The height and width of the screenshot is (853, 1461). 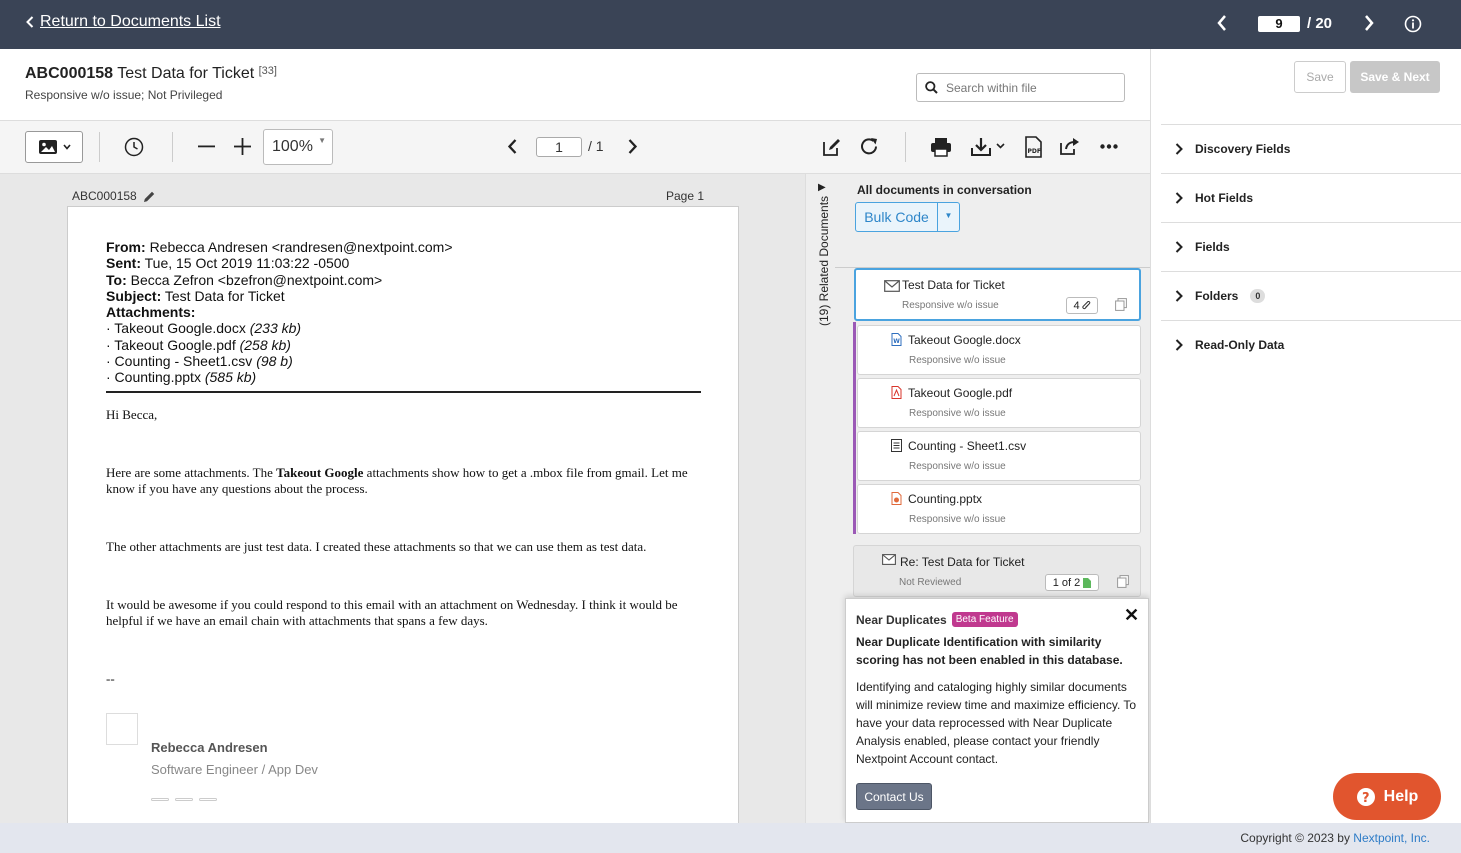 I want to click on company-link: Nextpoint, Inc., so click(x=1391, y=838).